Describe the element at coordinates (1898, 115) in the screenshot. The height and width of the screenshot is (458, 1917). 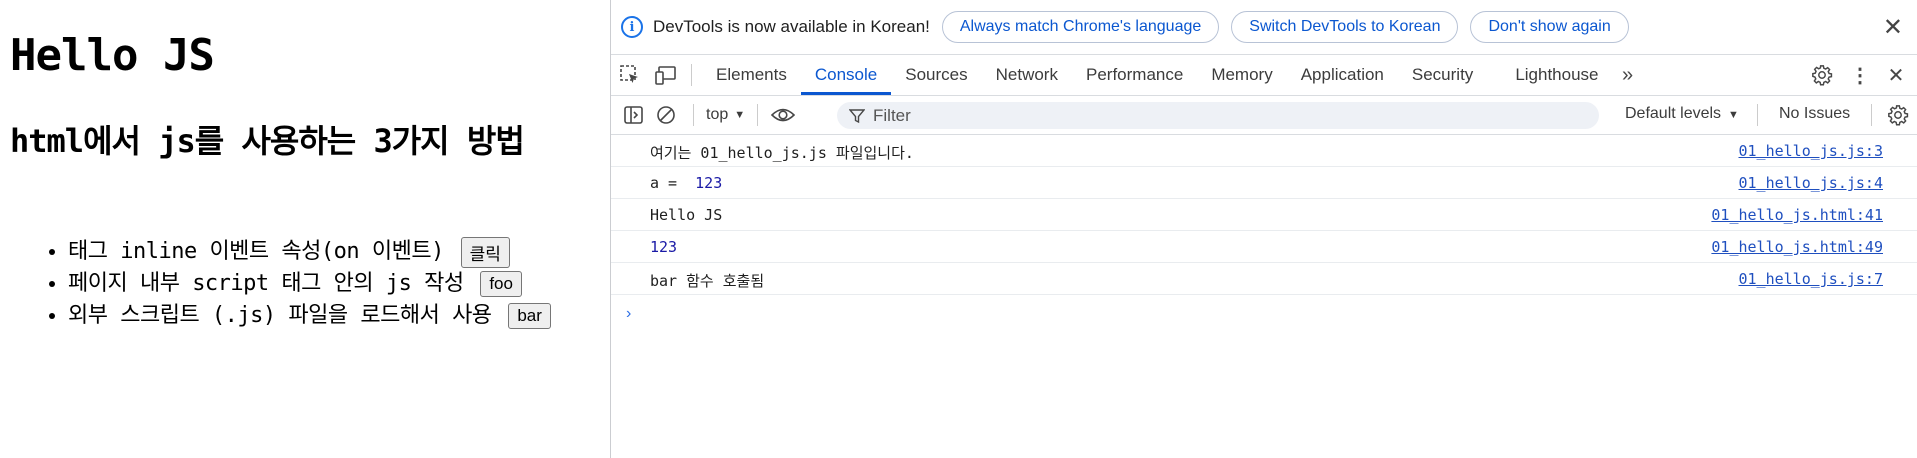
I see `console-settings-icon` at that location.